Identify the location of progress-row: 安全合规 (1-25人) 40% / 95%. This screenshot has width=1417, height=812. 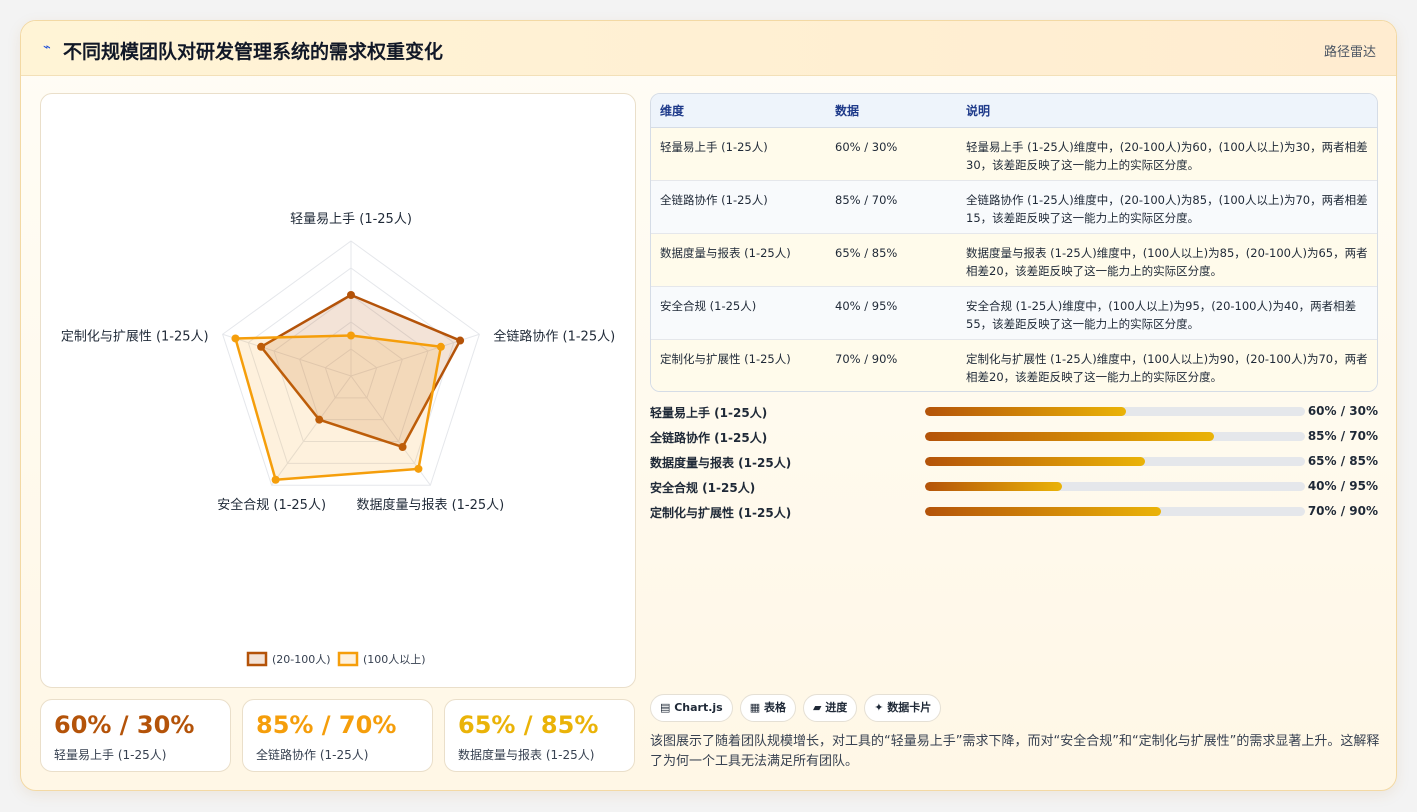
(1014, 489).